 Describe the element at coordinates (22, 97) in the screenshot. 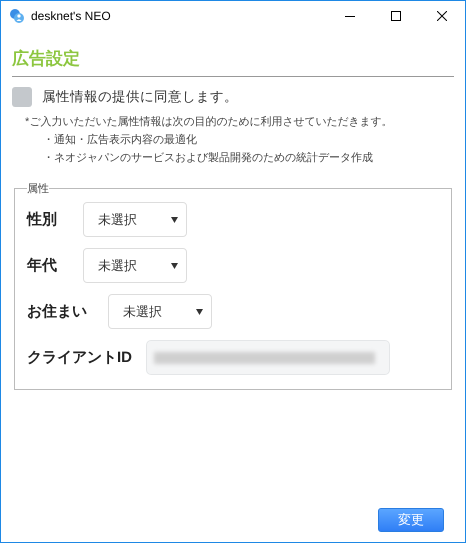

I see `consent-checkbox` at that location.